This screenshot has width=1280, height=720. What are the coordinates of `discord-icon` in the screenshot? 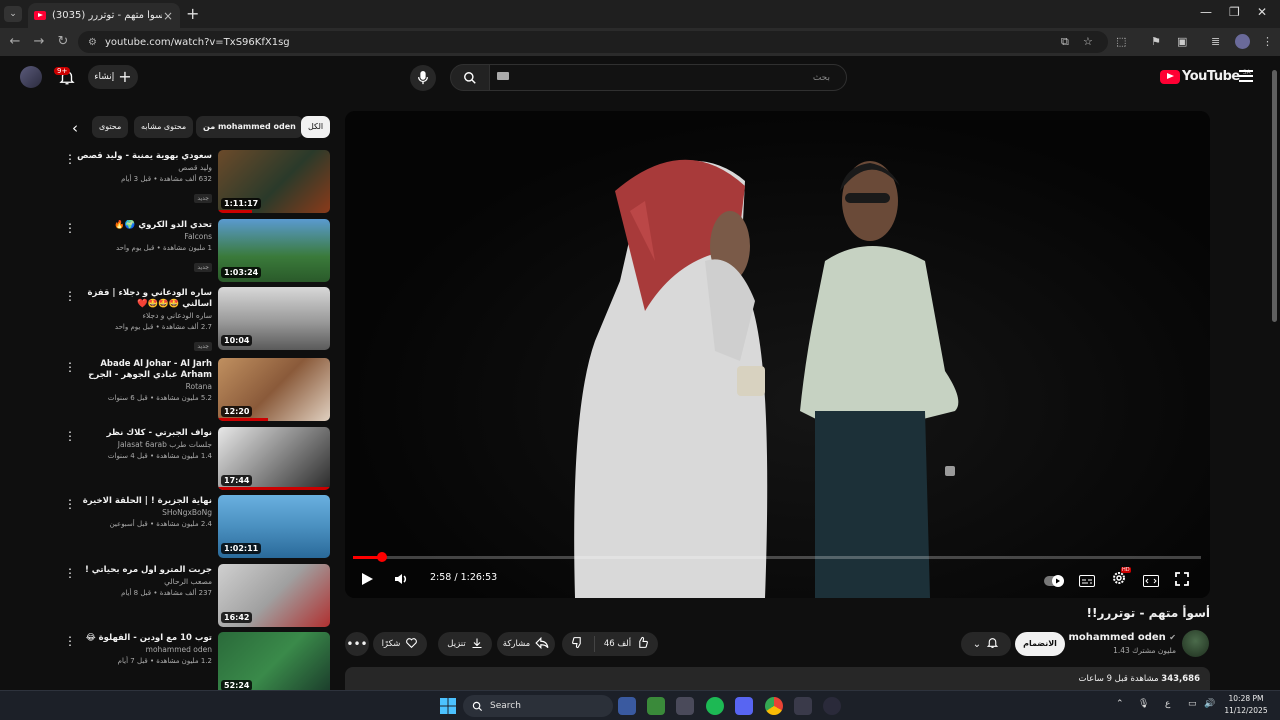 It's located at (744, 706).